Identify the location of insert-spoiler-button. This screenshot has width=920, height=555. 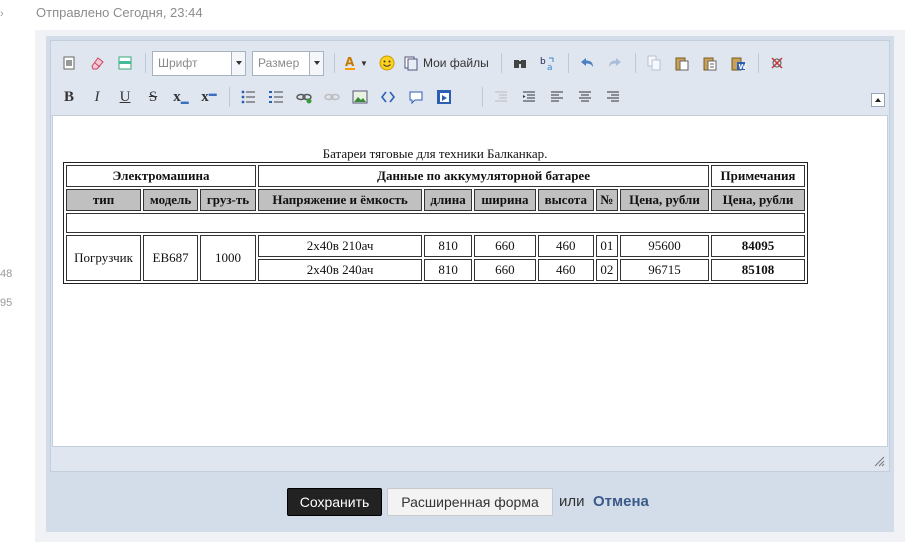
(444, 97).